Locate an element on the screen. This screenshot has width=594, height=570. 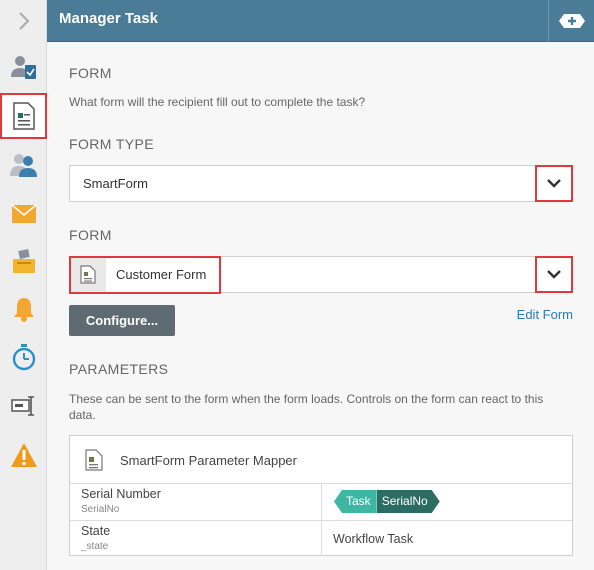
parameter-name: State is located at coordinates (96, 531).